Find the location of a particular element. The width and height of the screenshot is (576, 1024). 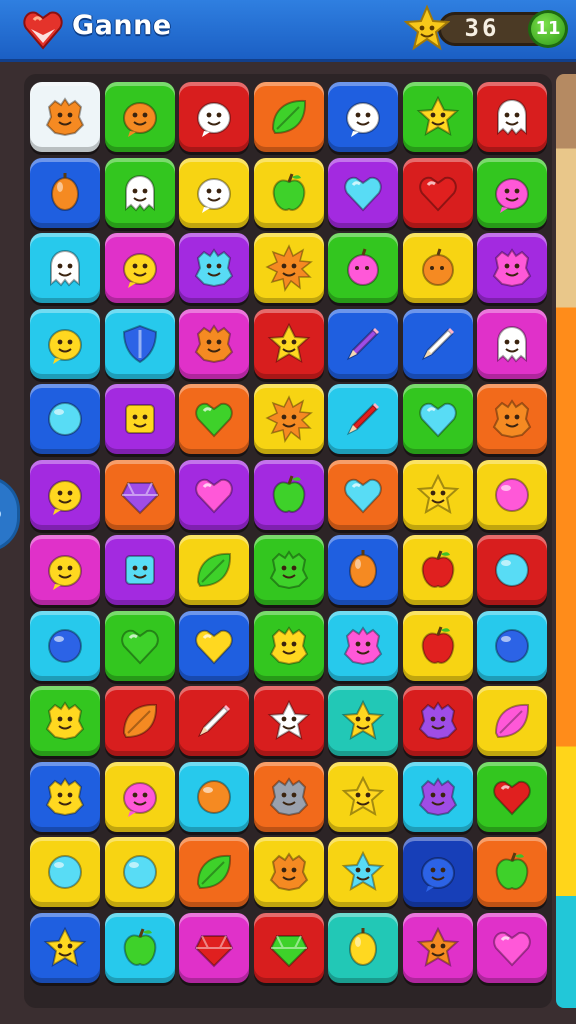

heart-gem-icon is located at coordinates (43, 30).